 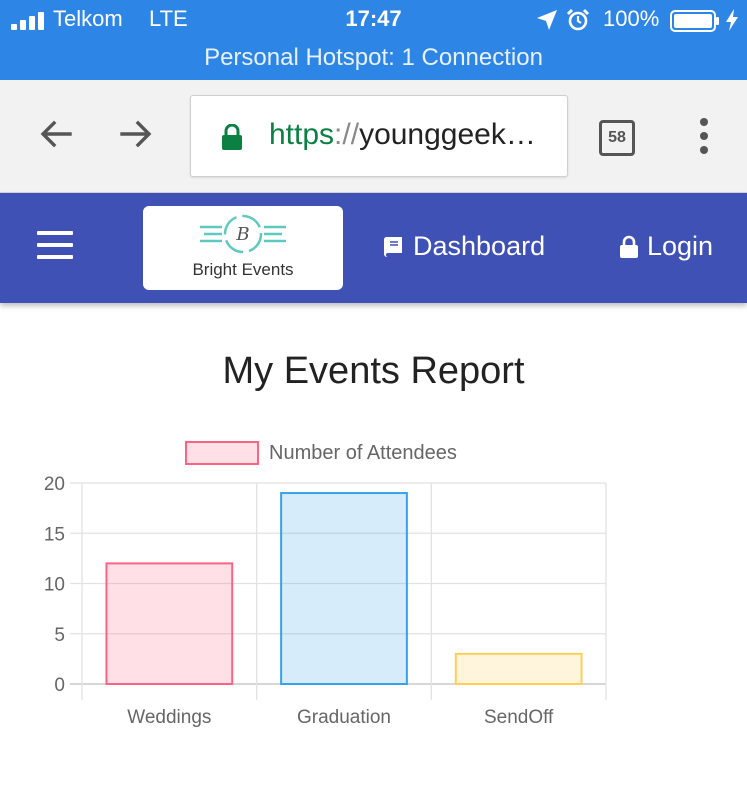 I want to click on bar-sendoff, so click(x=518, y=669).